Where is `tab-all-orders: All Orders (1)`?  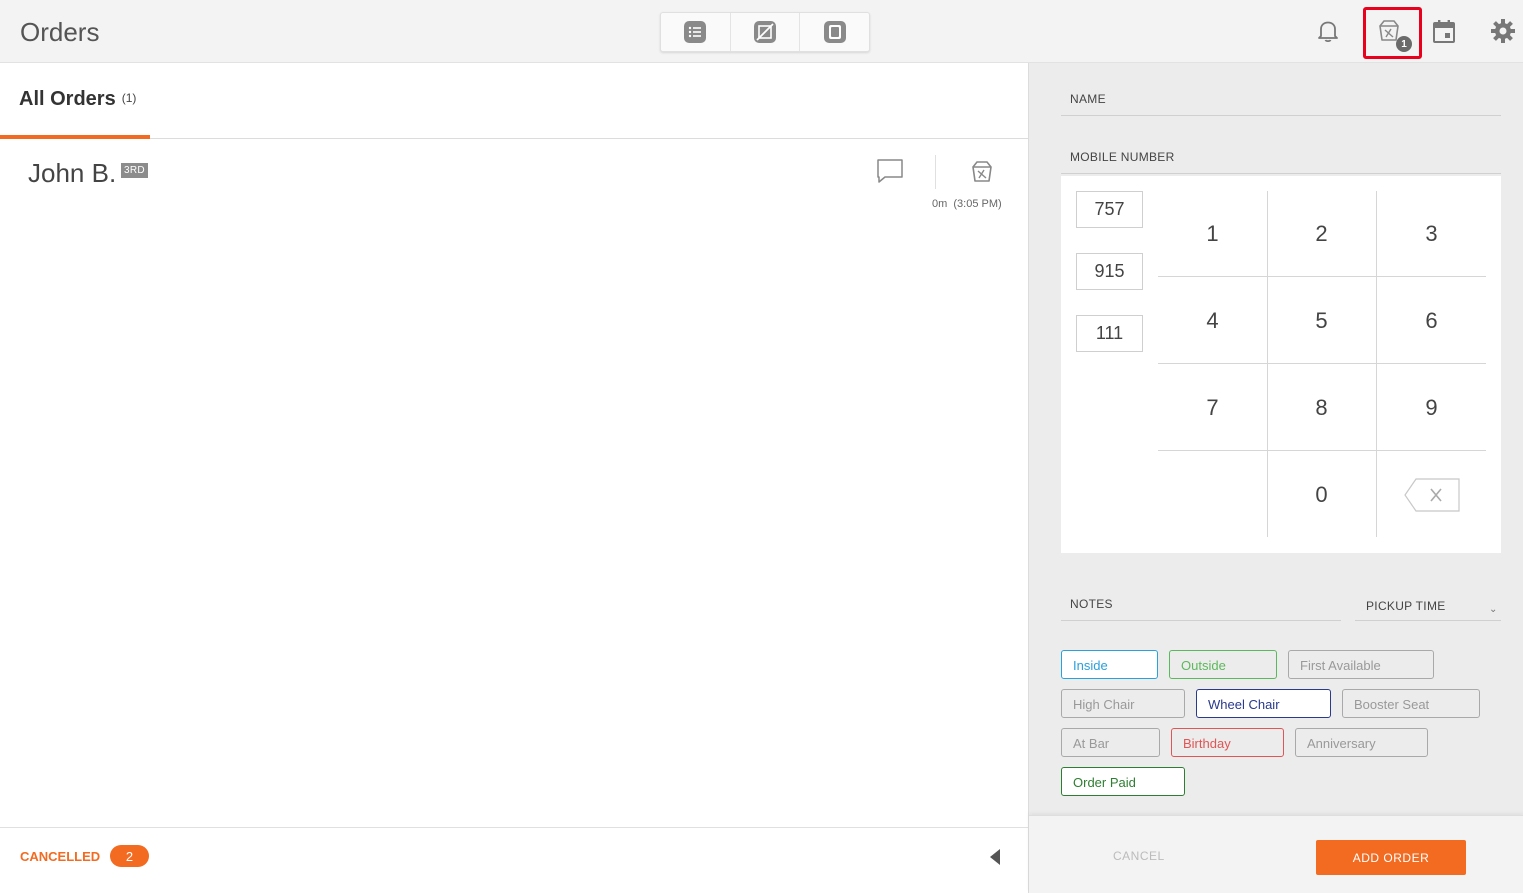
tab-all-orders: All Orders (1) is located at coordinates (75, 101).